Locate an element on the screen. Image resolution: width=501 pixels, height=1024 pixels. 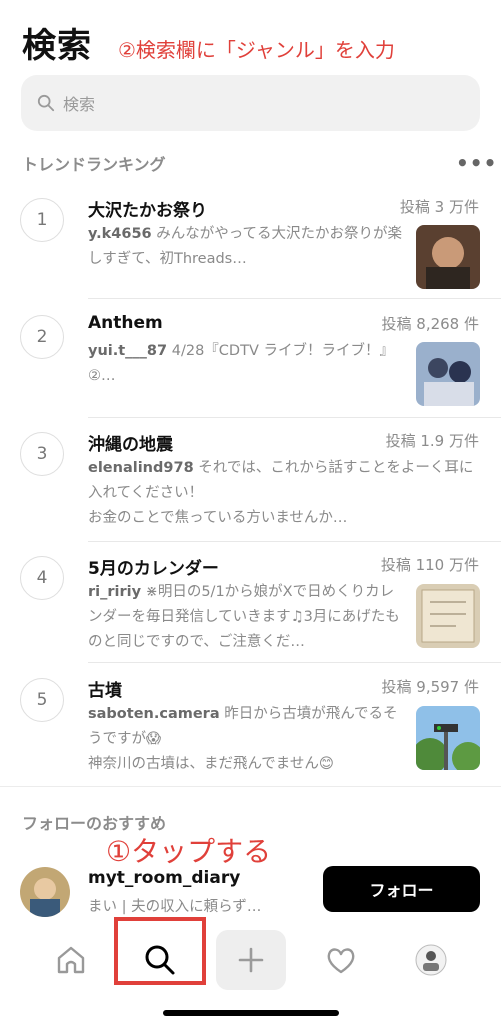
snippet-extra: 神奈川の古墳は、まだ飛んでません😊 is located at coordinates (211, 764).